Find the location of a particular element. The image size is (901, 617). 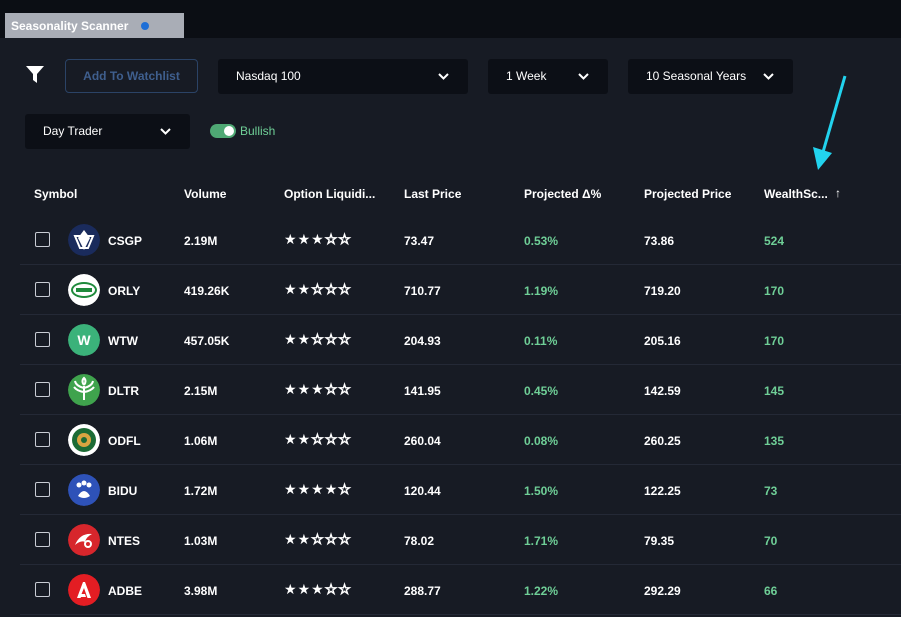

symbol-cell: ORLY is located at coordinates (124, 291).